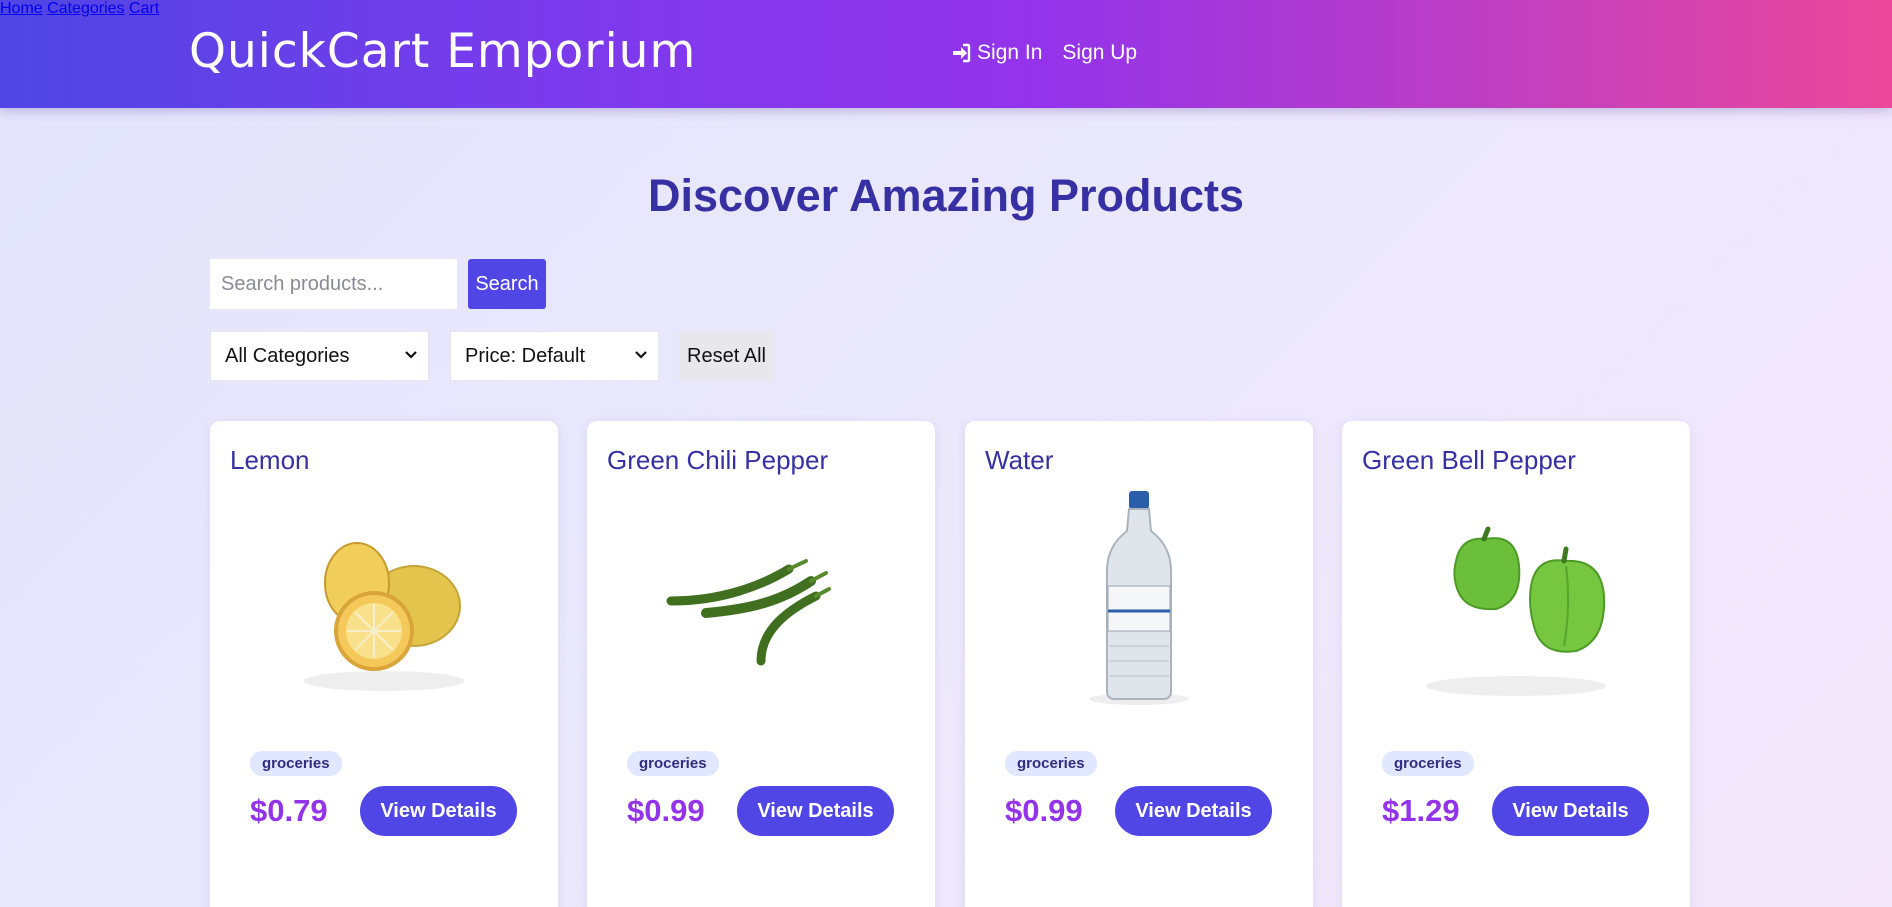  What do you see at coordinates (525, 355) in the screenshot?
I see `price-sort-value: Price: Default` at bounding box center [525, 355].